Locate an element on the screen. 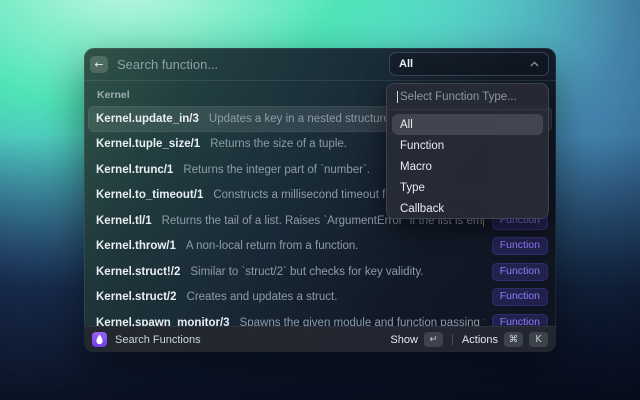 This screenshot has width=640, height=400. footer-hints: Show ↵ Actions ⌘ K is located at coordinates (469, 339).